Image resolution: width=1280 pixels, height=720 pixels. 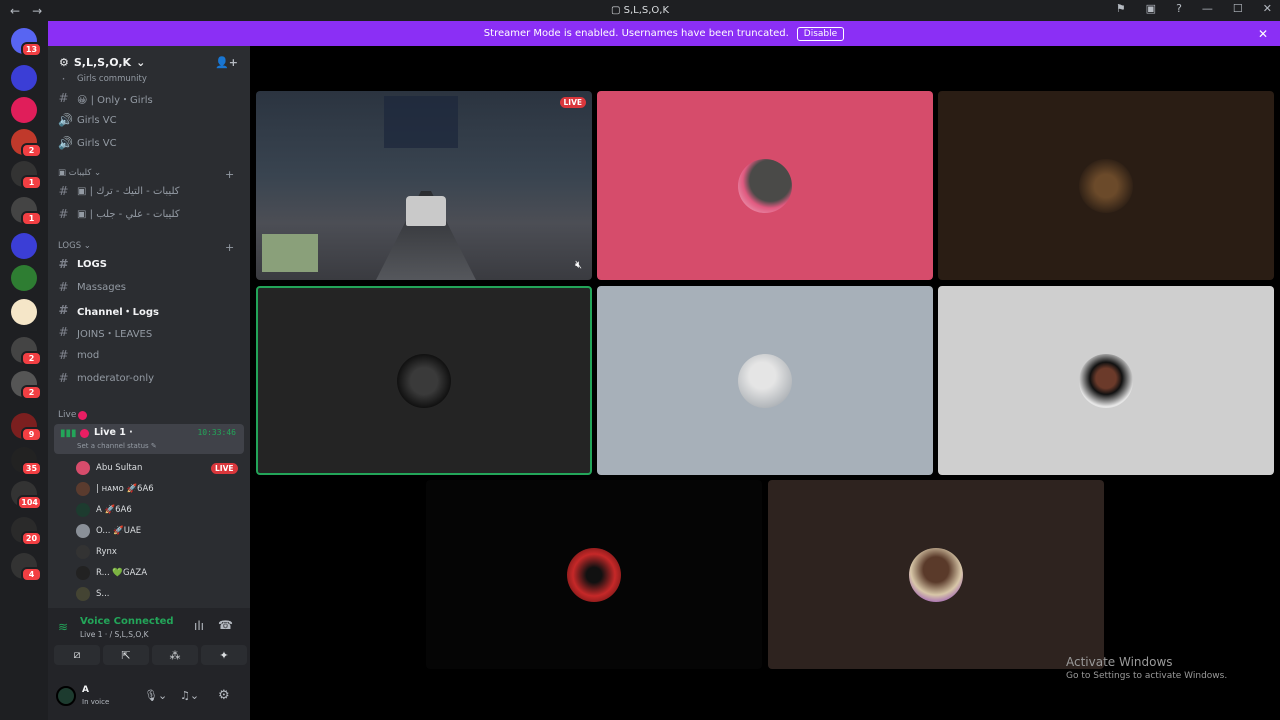 What do you see at coordinates (424, 380) in the screenshot?
I see `participant-tile-speaking` at bounding box center [424, 380].